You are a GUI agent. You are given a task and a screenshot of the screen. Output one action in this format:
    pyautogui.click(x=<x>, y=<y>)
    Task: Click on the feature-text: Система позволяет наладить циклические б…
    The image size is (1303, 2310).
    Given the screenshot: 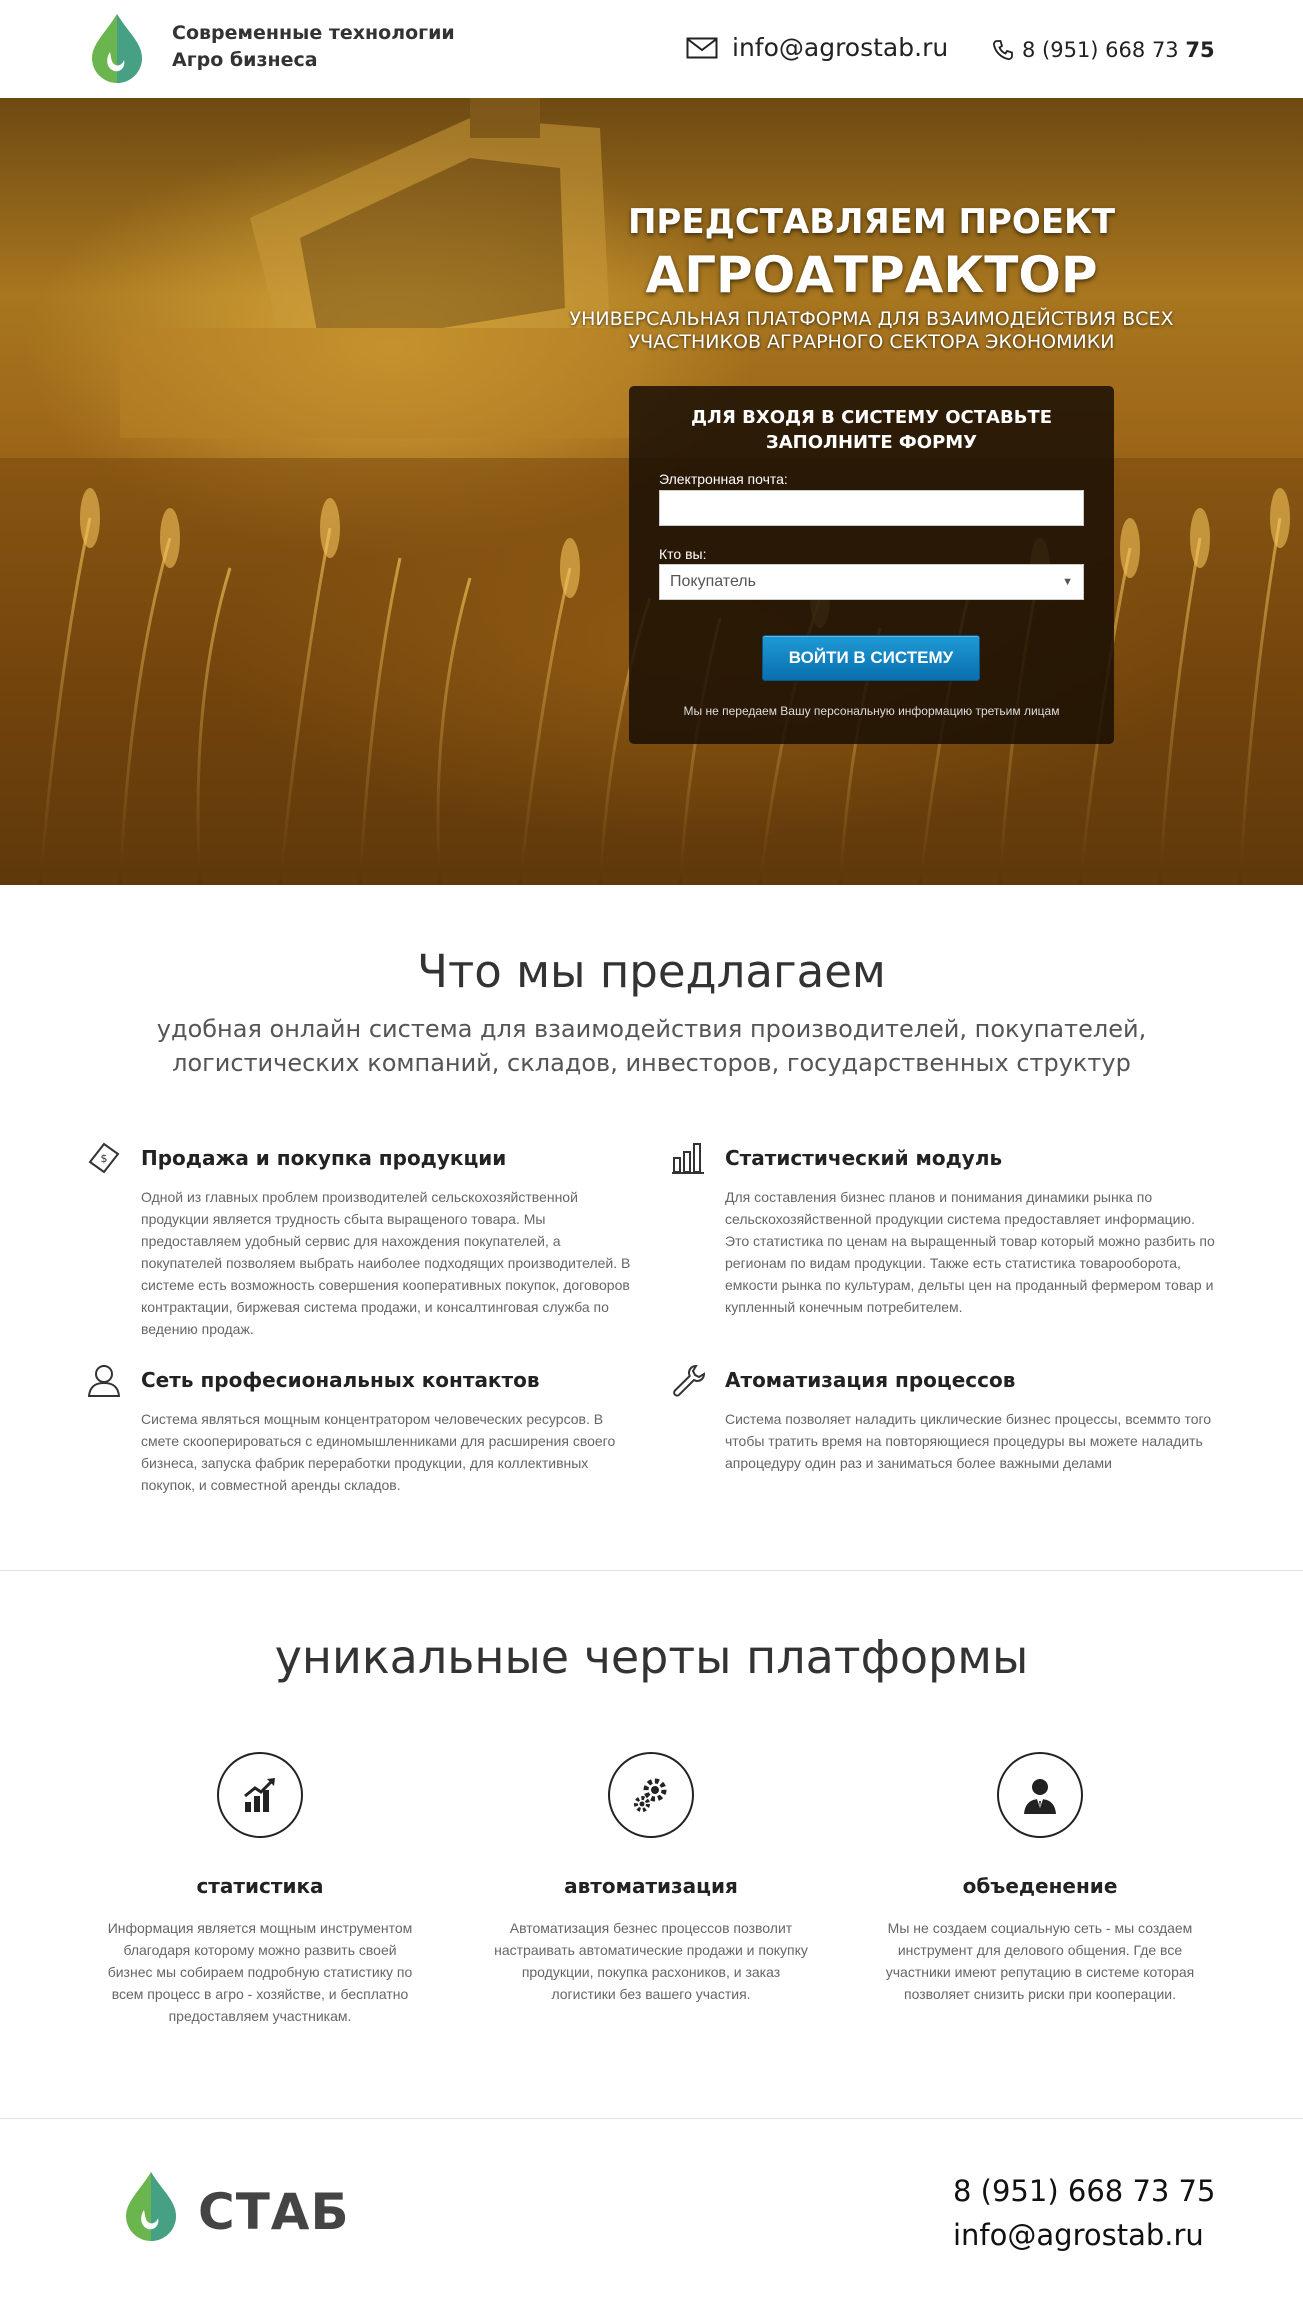 What is the action you would take?
    pyautogui.click(x=968, y=1441)
    